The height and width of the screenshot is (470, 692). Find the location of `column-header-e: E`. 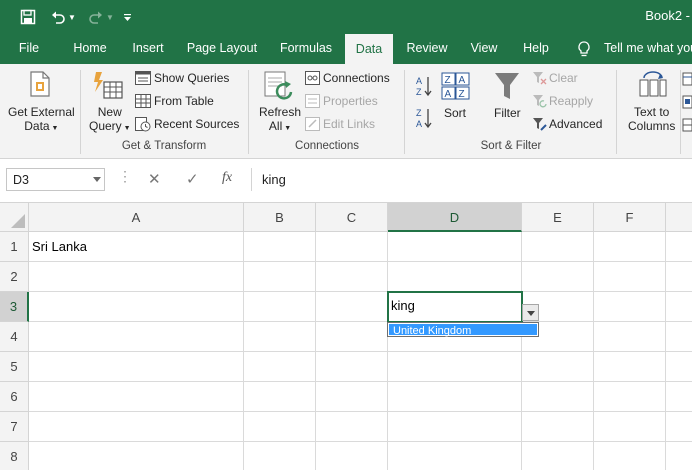

column-header-e: E is located at coordinates (558, 217).